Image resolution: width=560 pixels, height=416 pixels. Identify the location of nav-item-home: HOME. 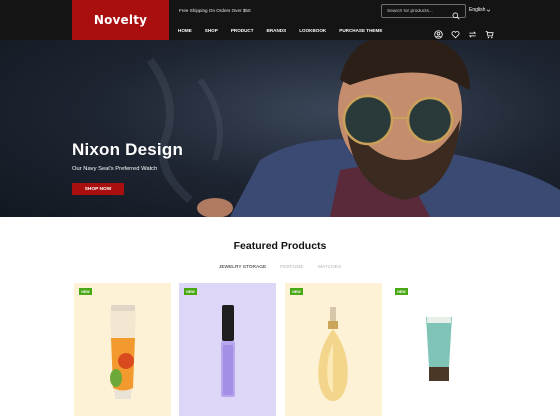
(185, 30).